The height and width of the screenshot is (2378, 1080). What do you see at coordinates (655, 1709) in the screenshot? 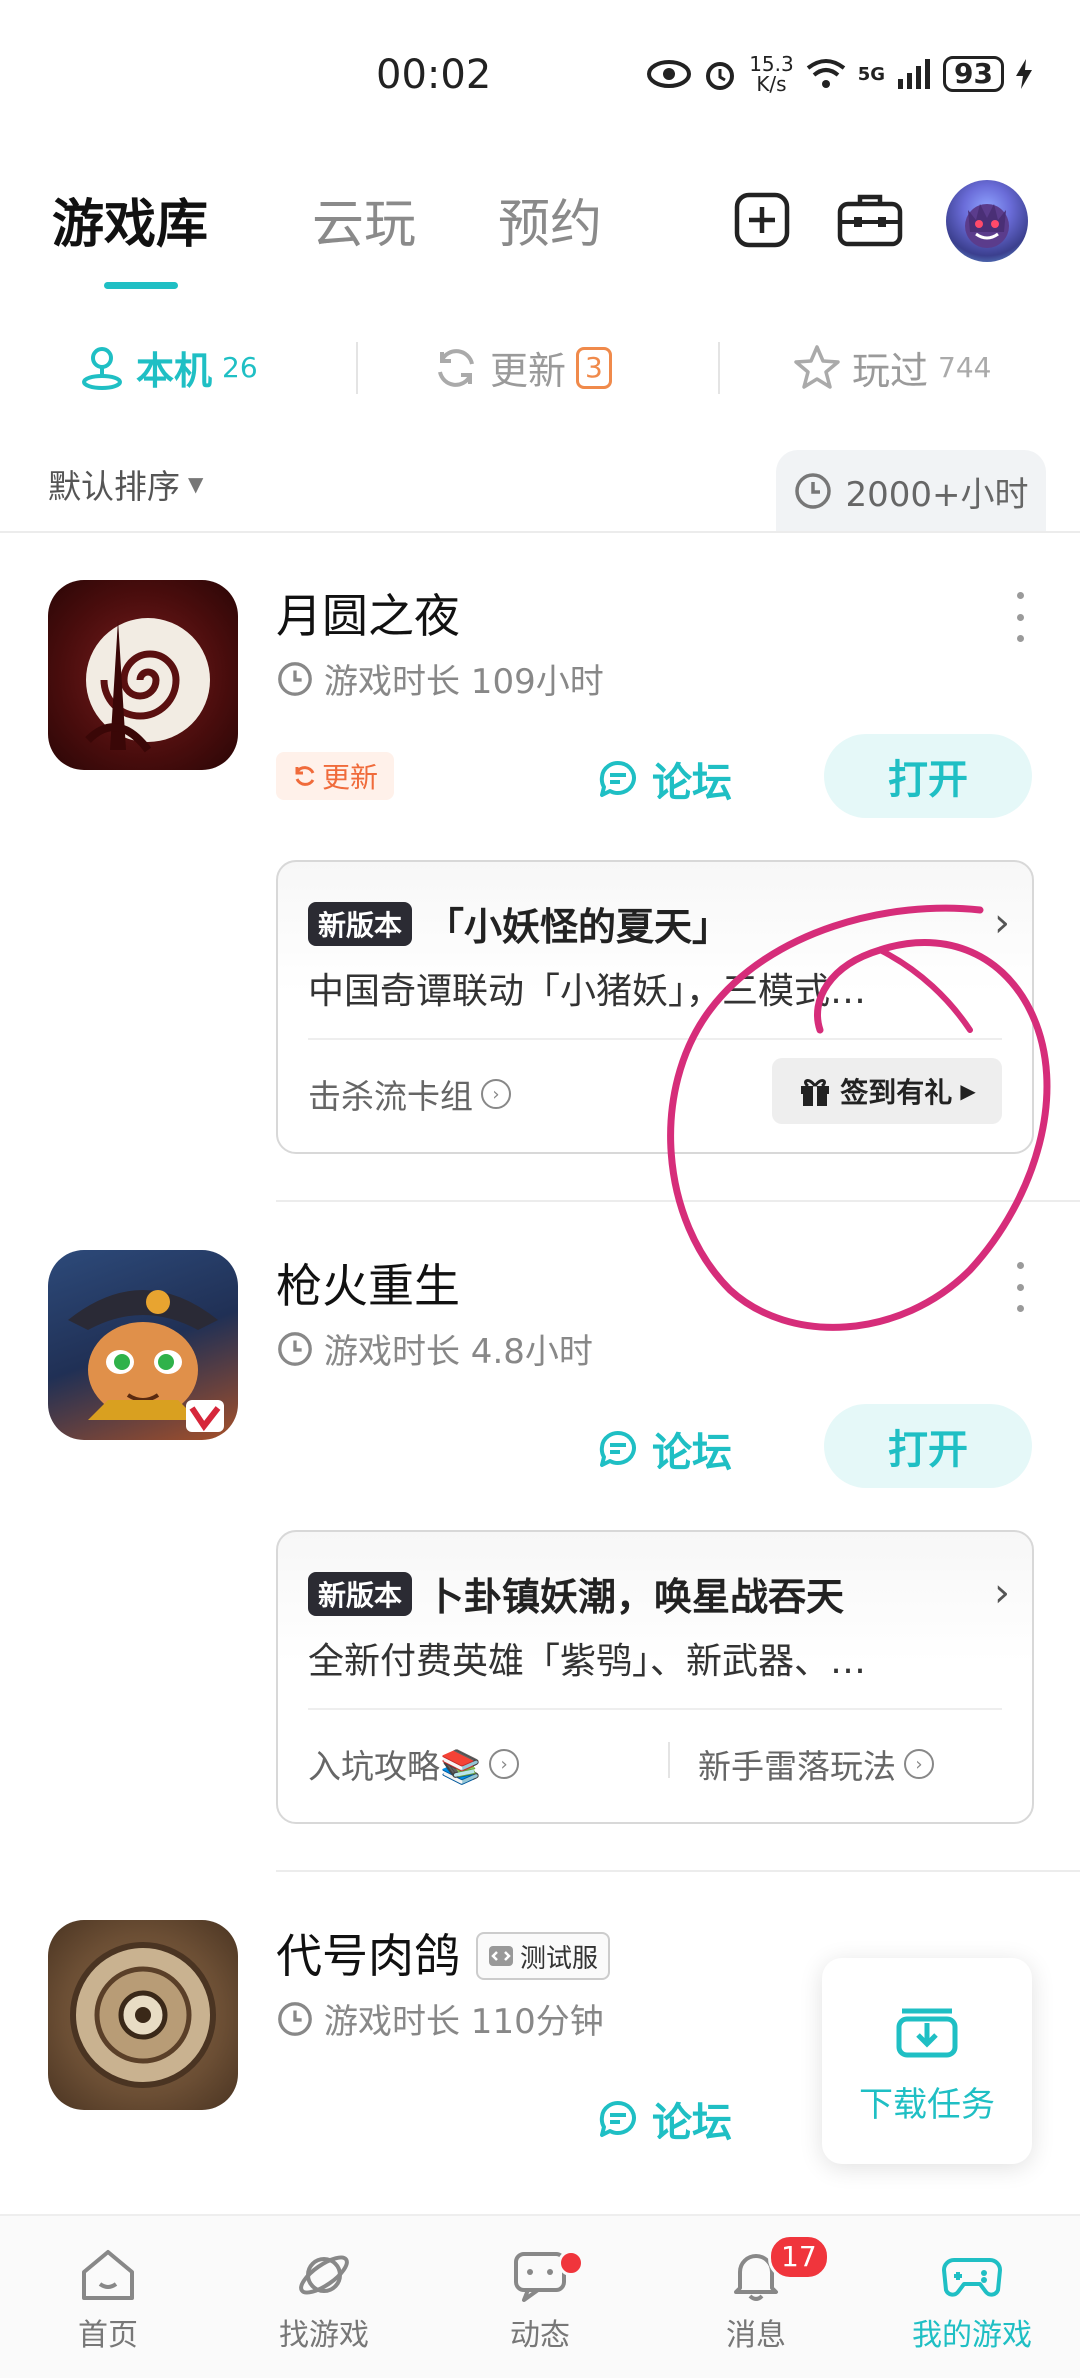
I see `card-divider` at bounding box center [655, 1709].